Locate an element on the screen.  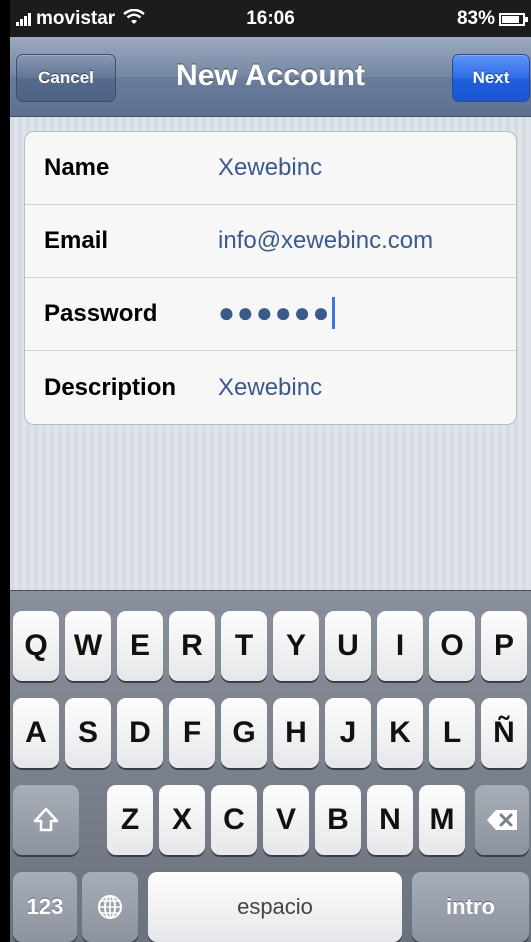
key-q: Q is located at coordinates (36, 646).